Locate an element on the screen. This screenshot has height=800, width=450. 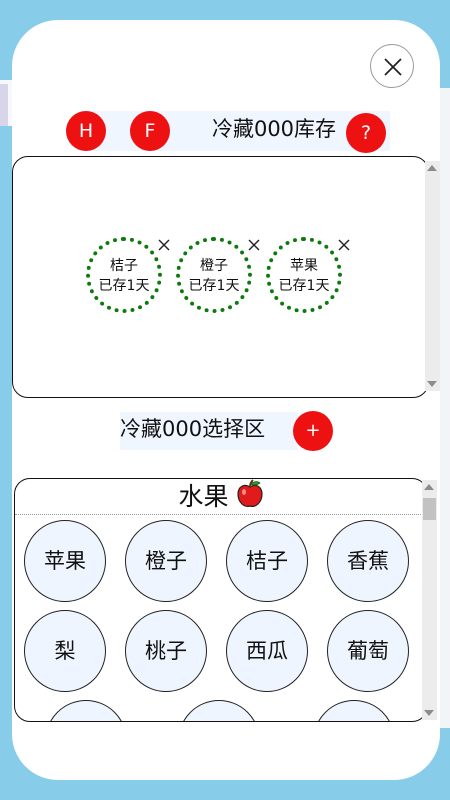
help-button: ? is located at coordinates (366, 133).